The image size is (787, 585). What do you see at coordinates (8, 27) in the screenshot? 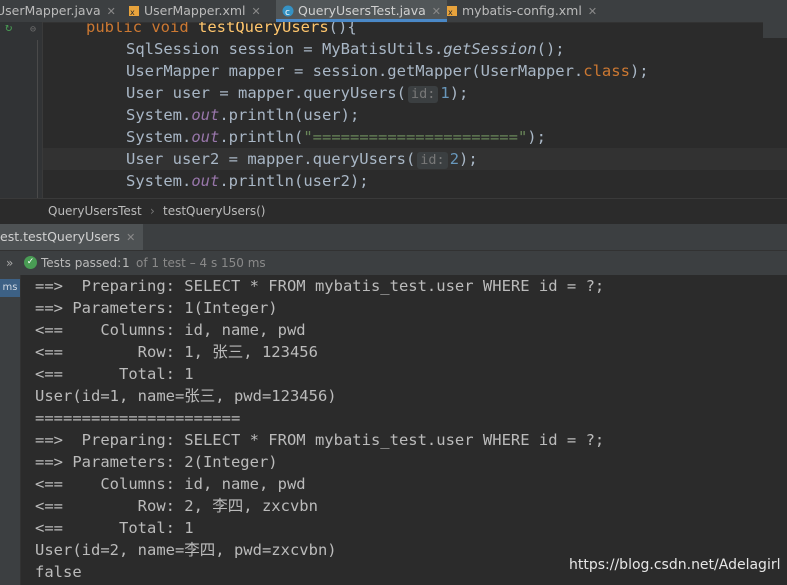
I see `run-test-icon: ↻` at bounding box center [8, 27].